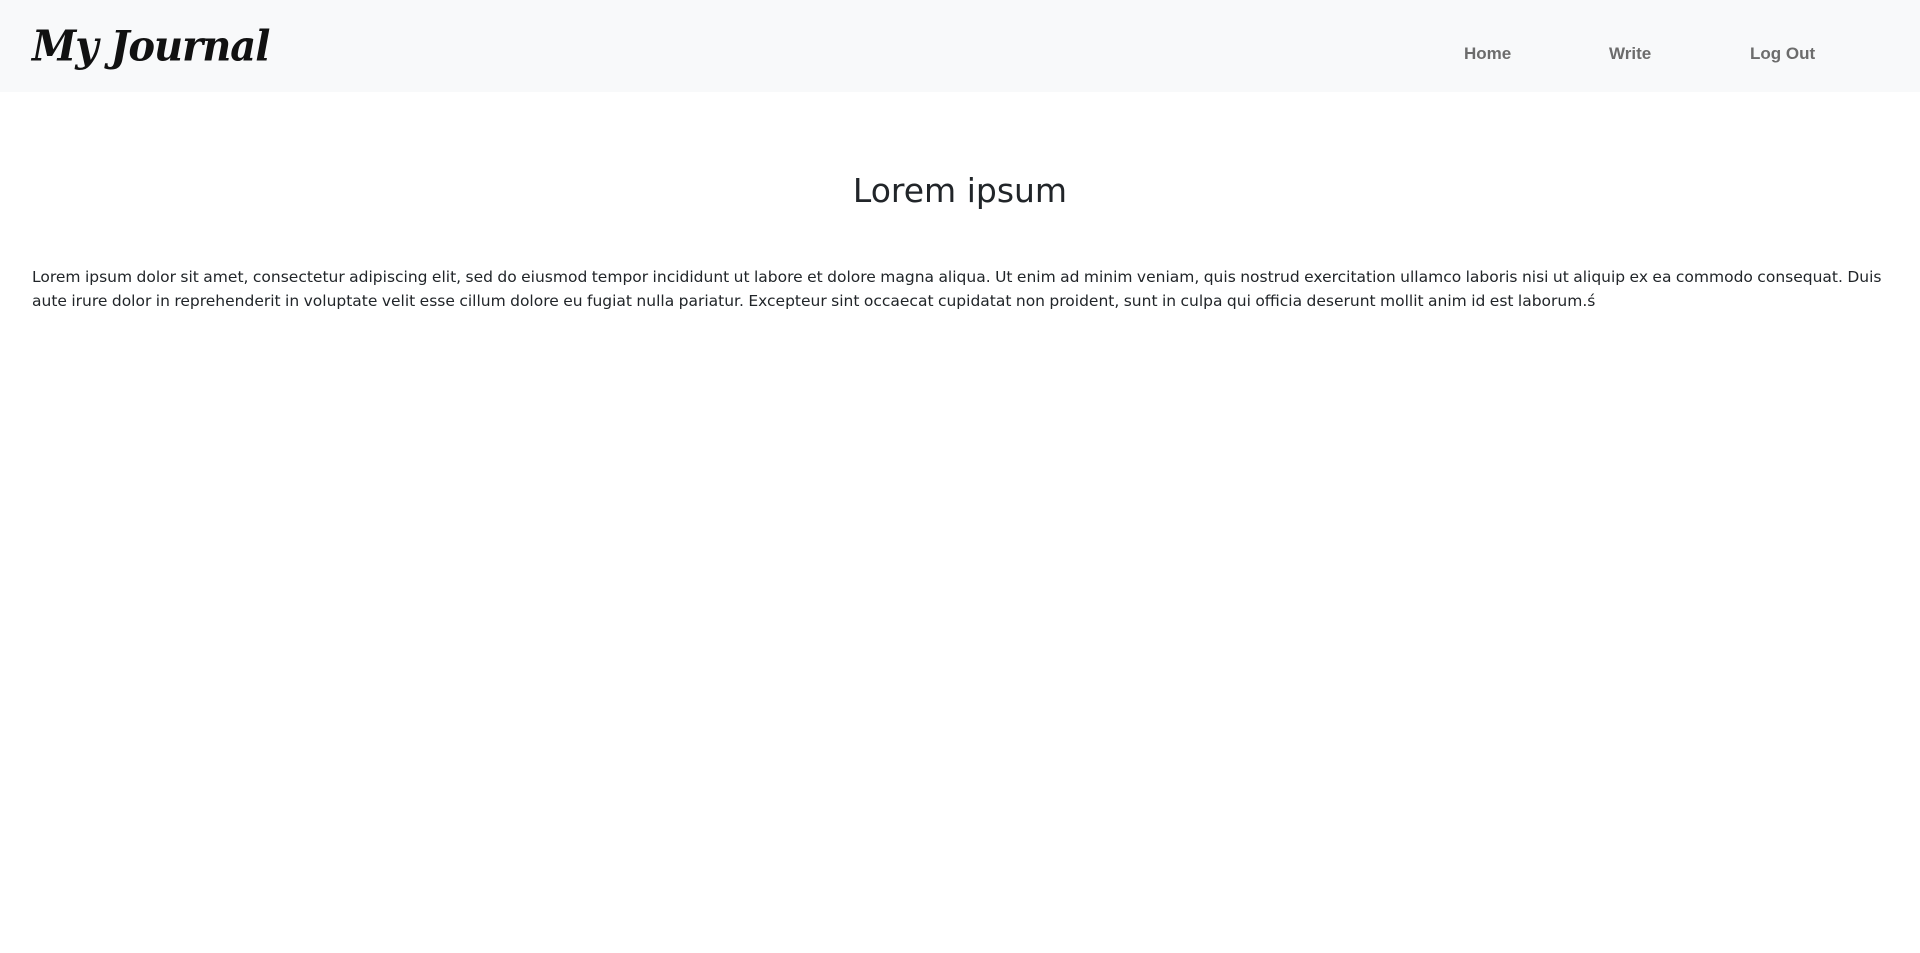  I want to click on nav-link-write: Write, so click(1630, 54).